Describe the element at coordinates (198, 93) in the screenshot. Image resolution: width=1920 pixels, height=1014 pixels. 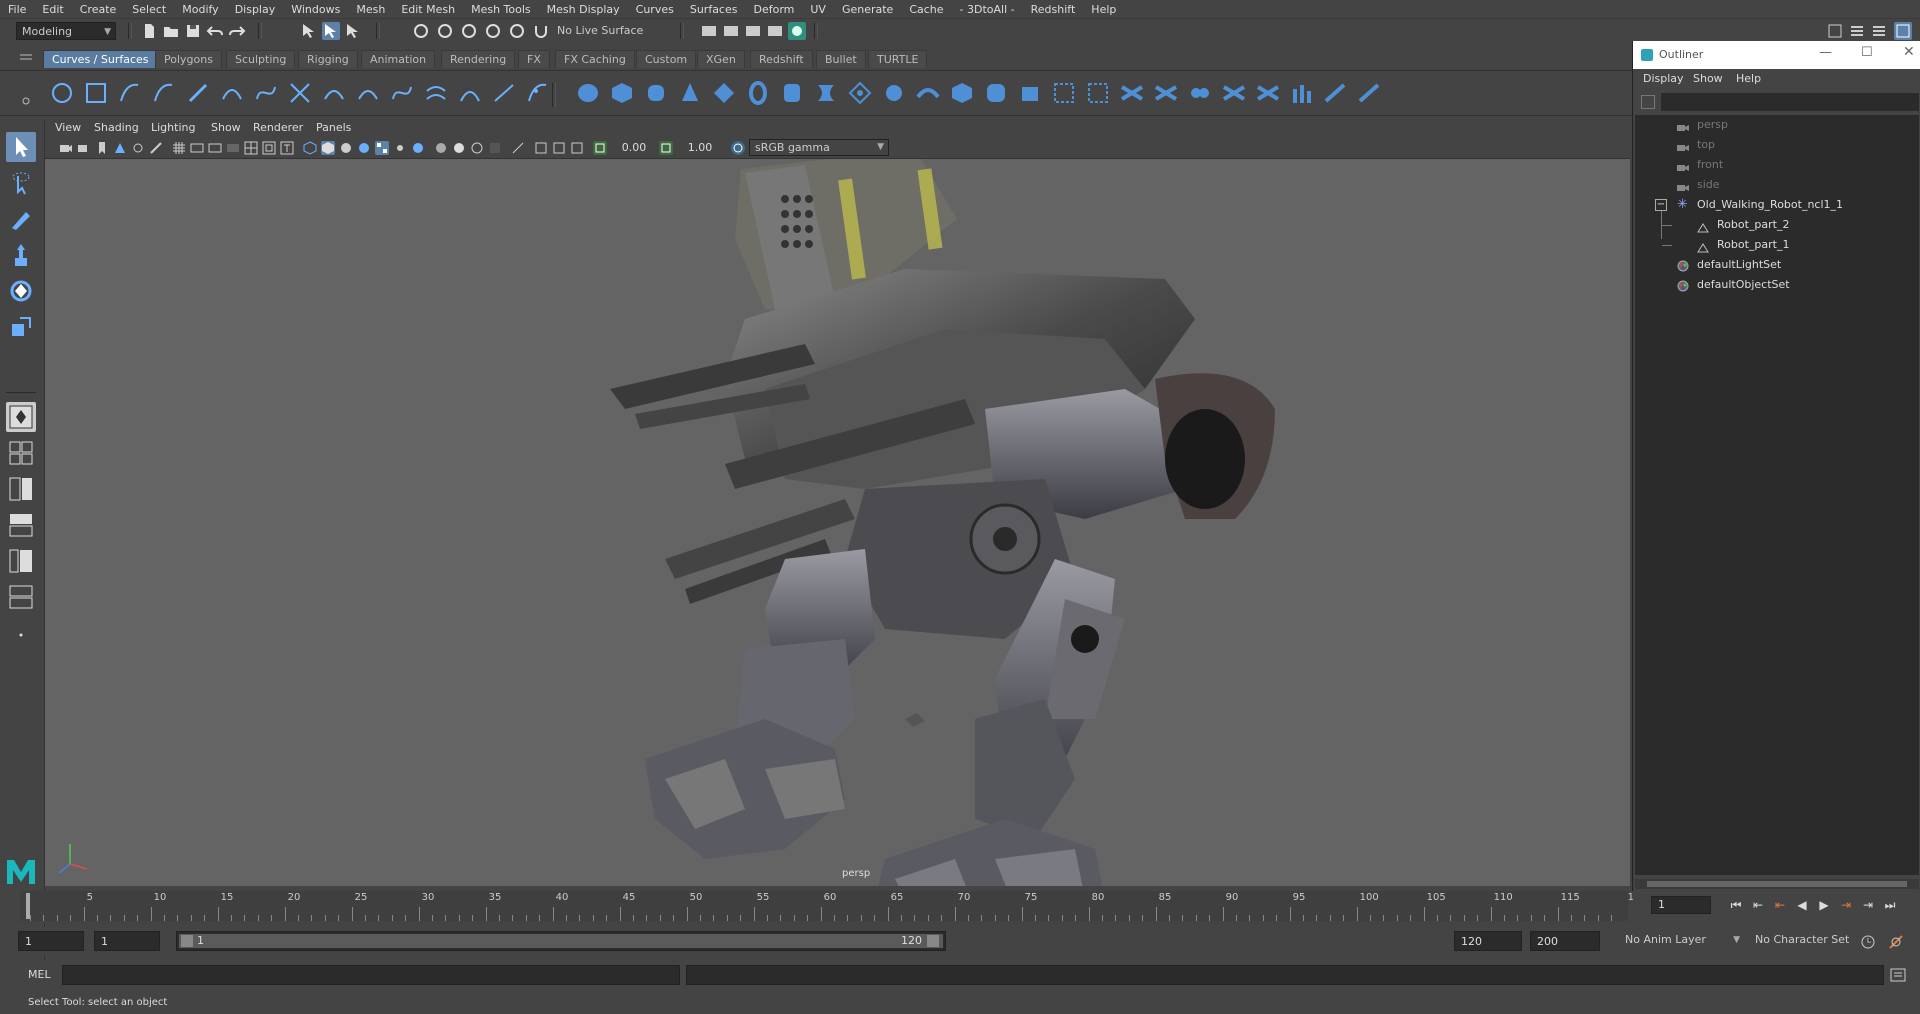
I see `pencil-curve-icon` at that location.